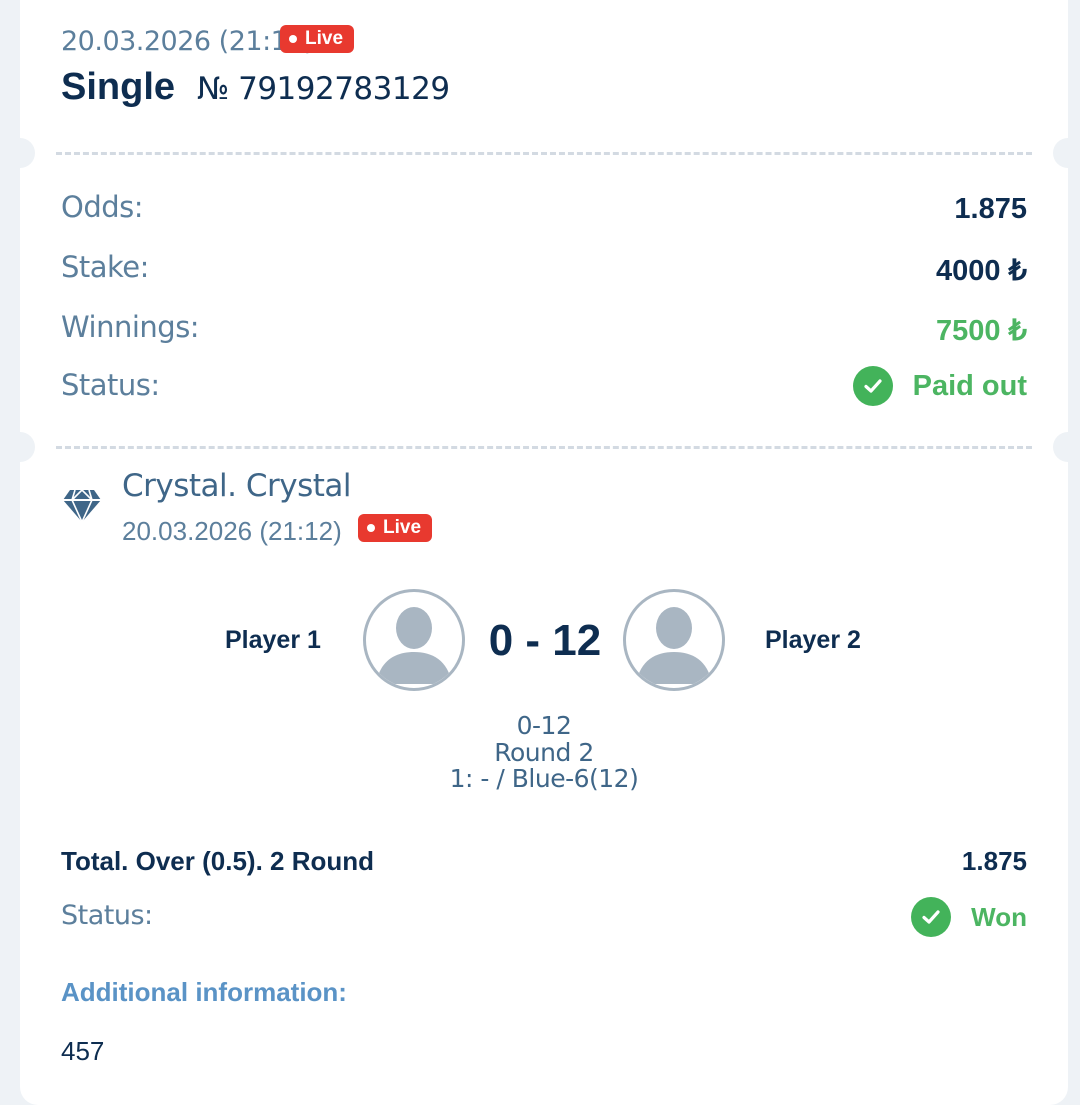  Describe the element at coordinates (204, 992) in the screenshot. I see `additional-info-label: Additional information:` at that location.